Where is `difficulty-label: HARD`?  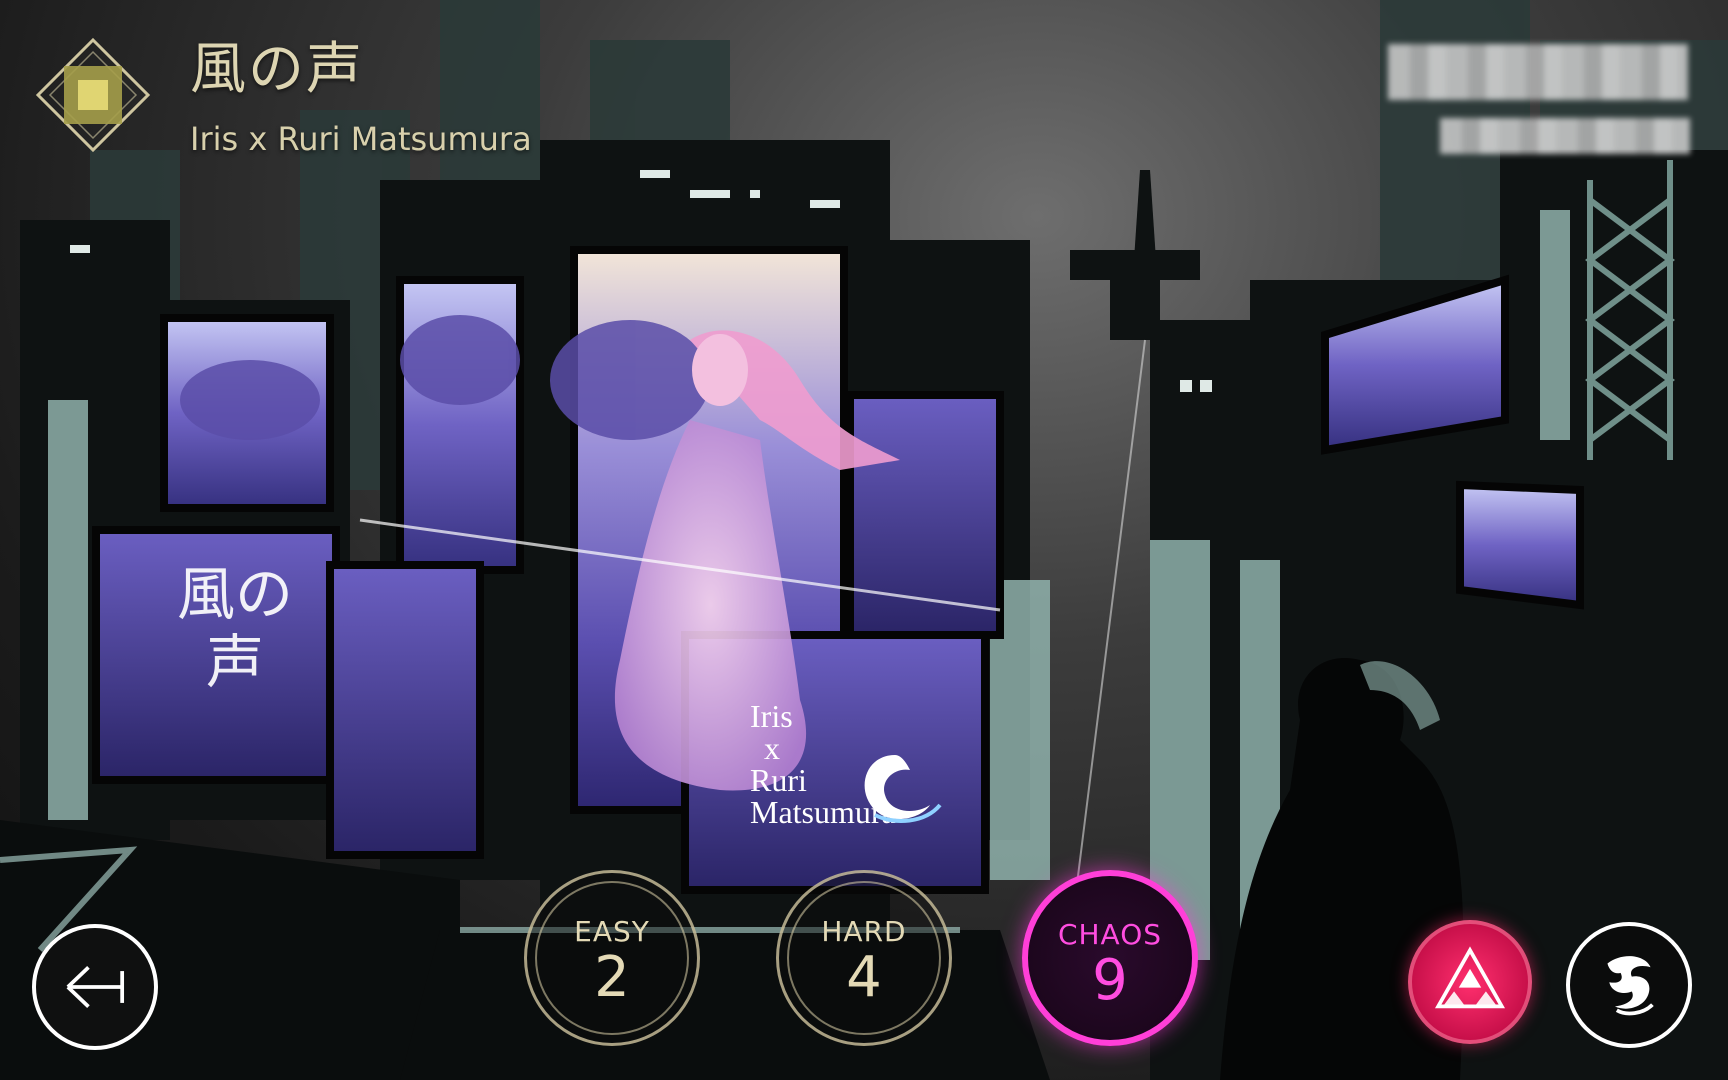
difficulty-label: HARD is located at coordinates (864, 931).